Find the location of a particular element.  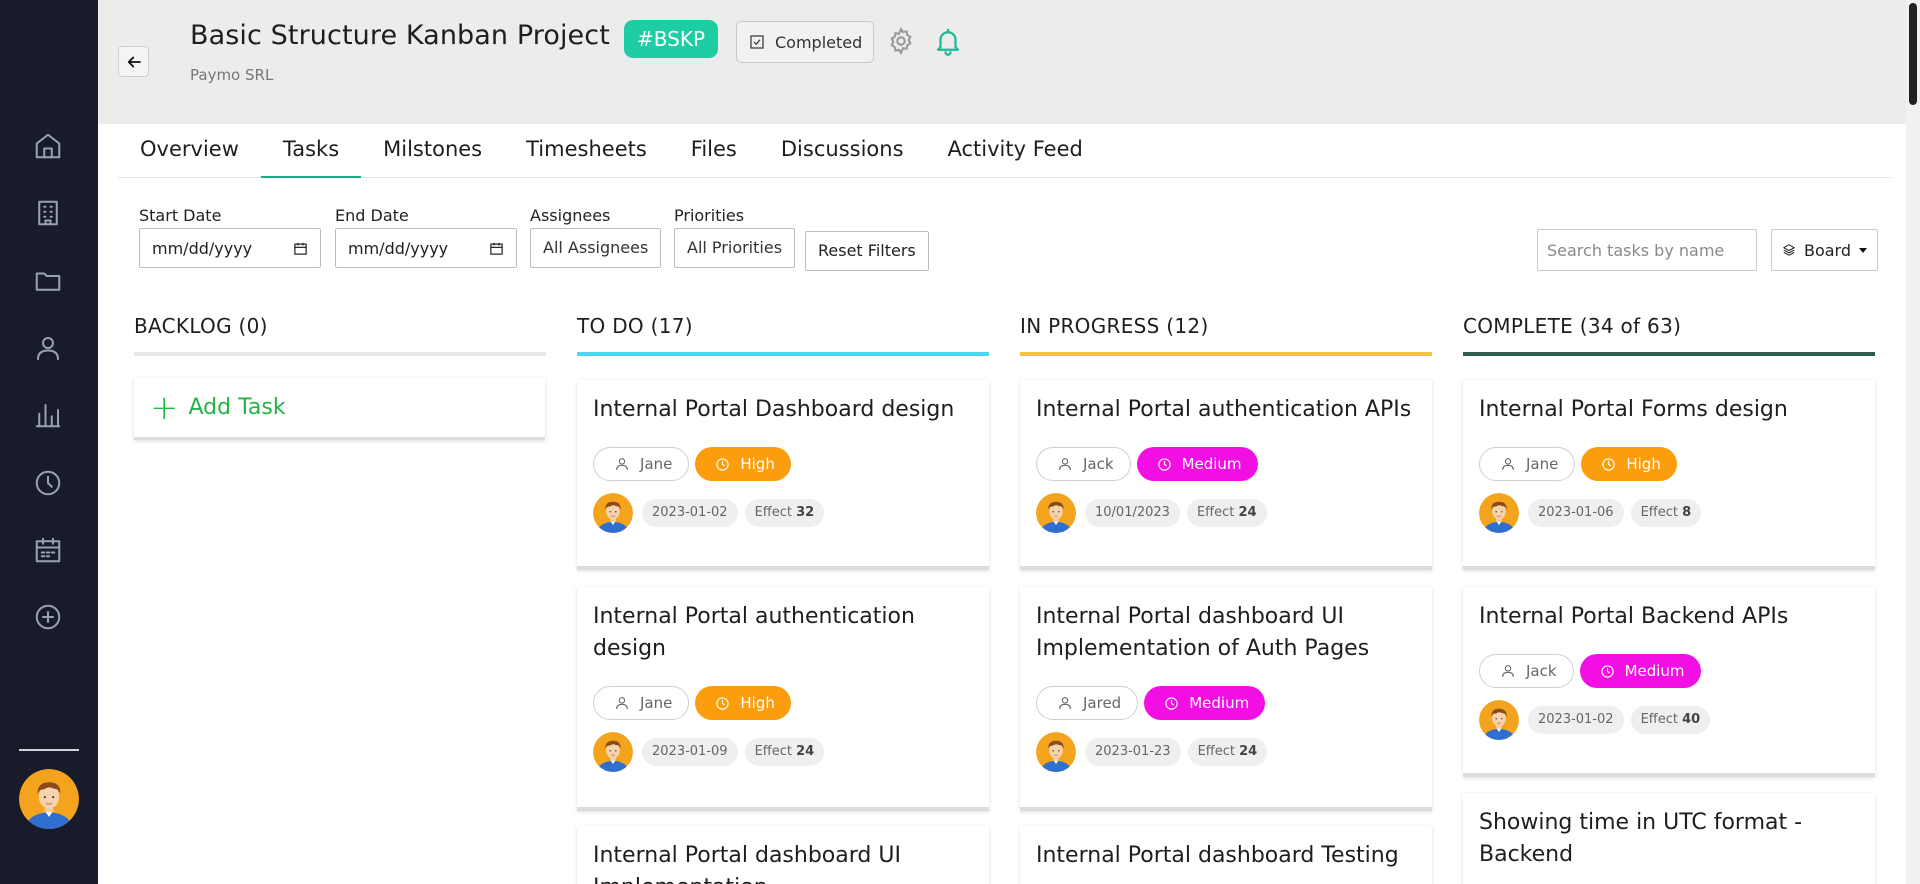

assignee-chip: Jared is located at coordinates (1087, 703).